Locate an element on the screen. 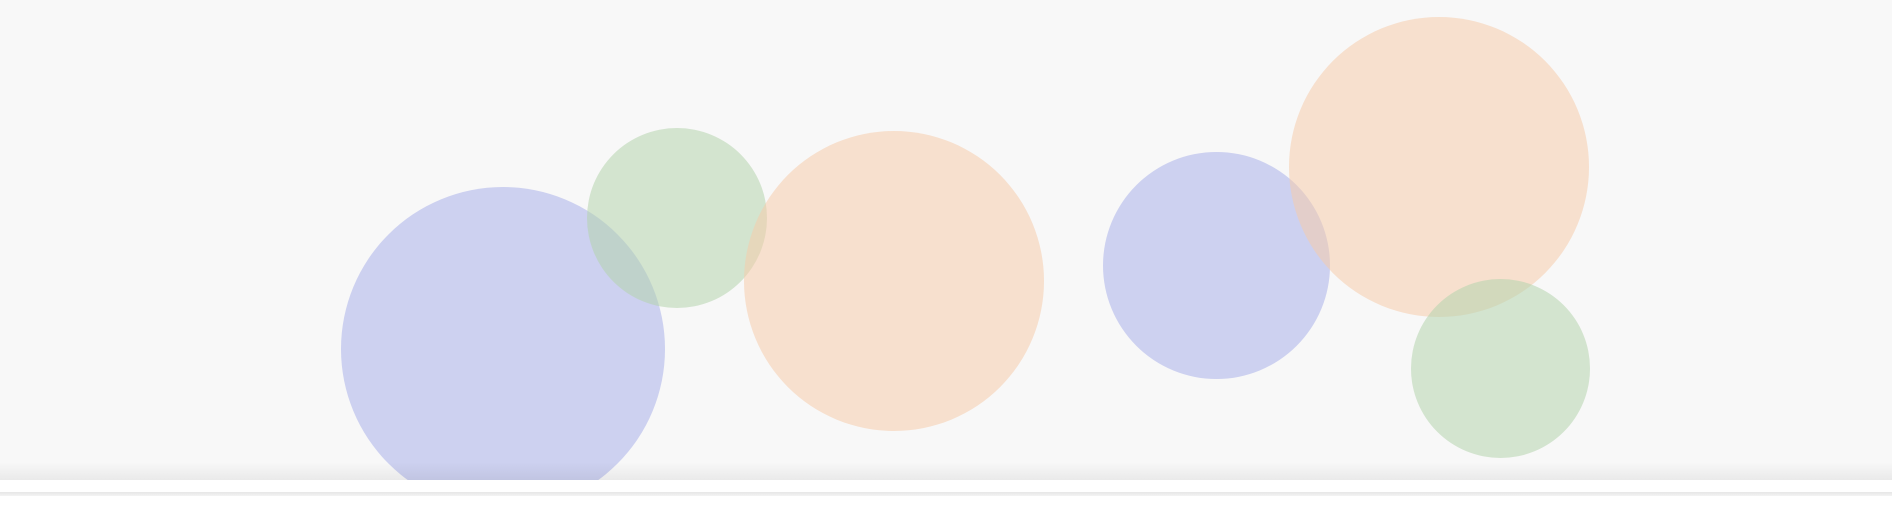  bottom-strip is located at coordinates (946, 503).